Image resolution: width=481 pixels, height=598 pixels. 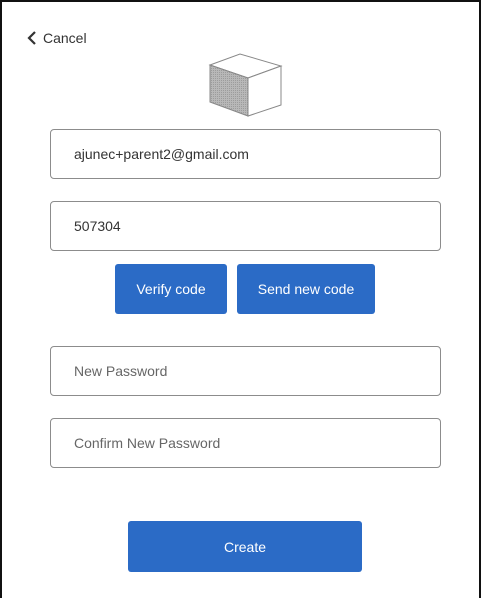 What do you see at coordinates (257, 371) in the screenshot?
I see `new-password-input` at bounding box center [257, 371].